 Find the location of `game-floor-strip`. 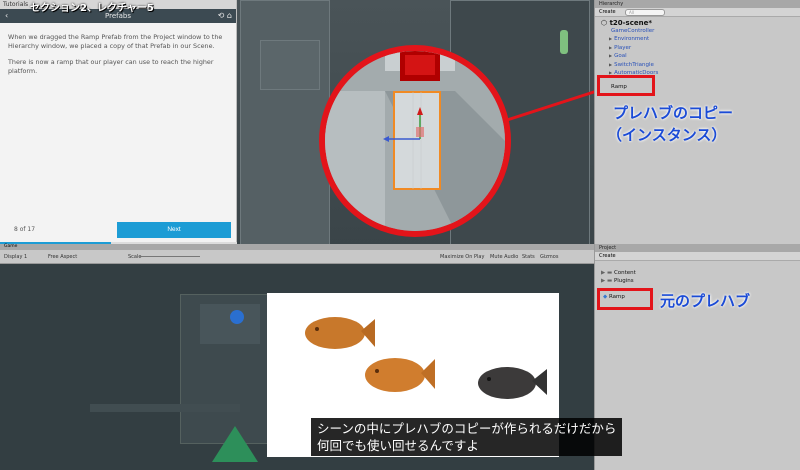

game-floor-strip is located at coordinates (165, 408).